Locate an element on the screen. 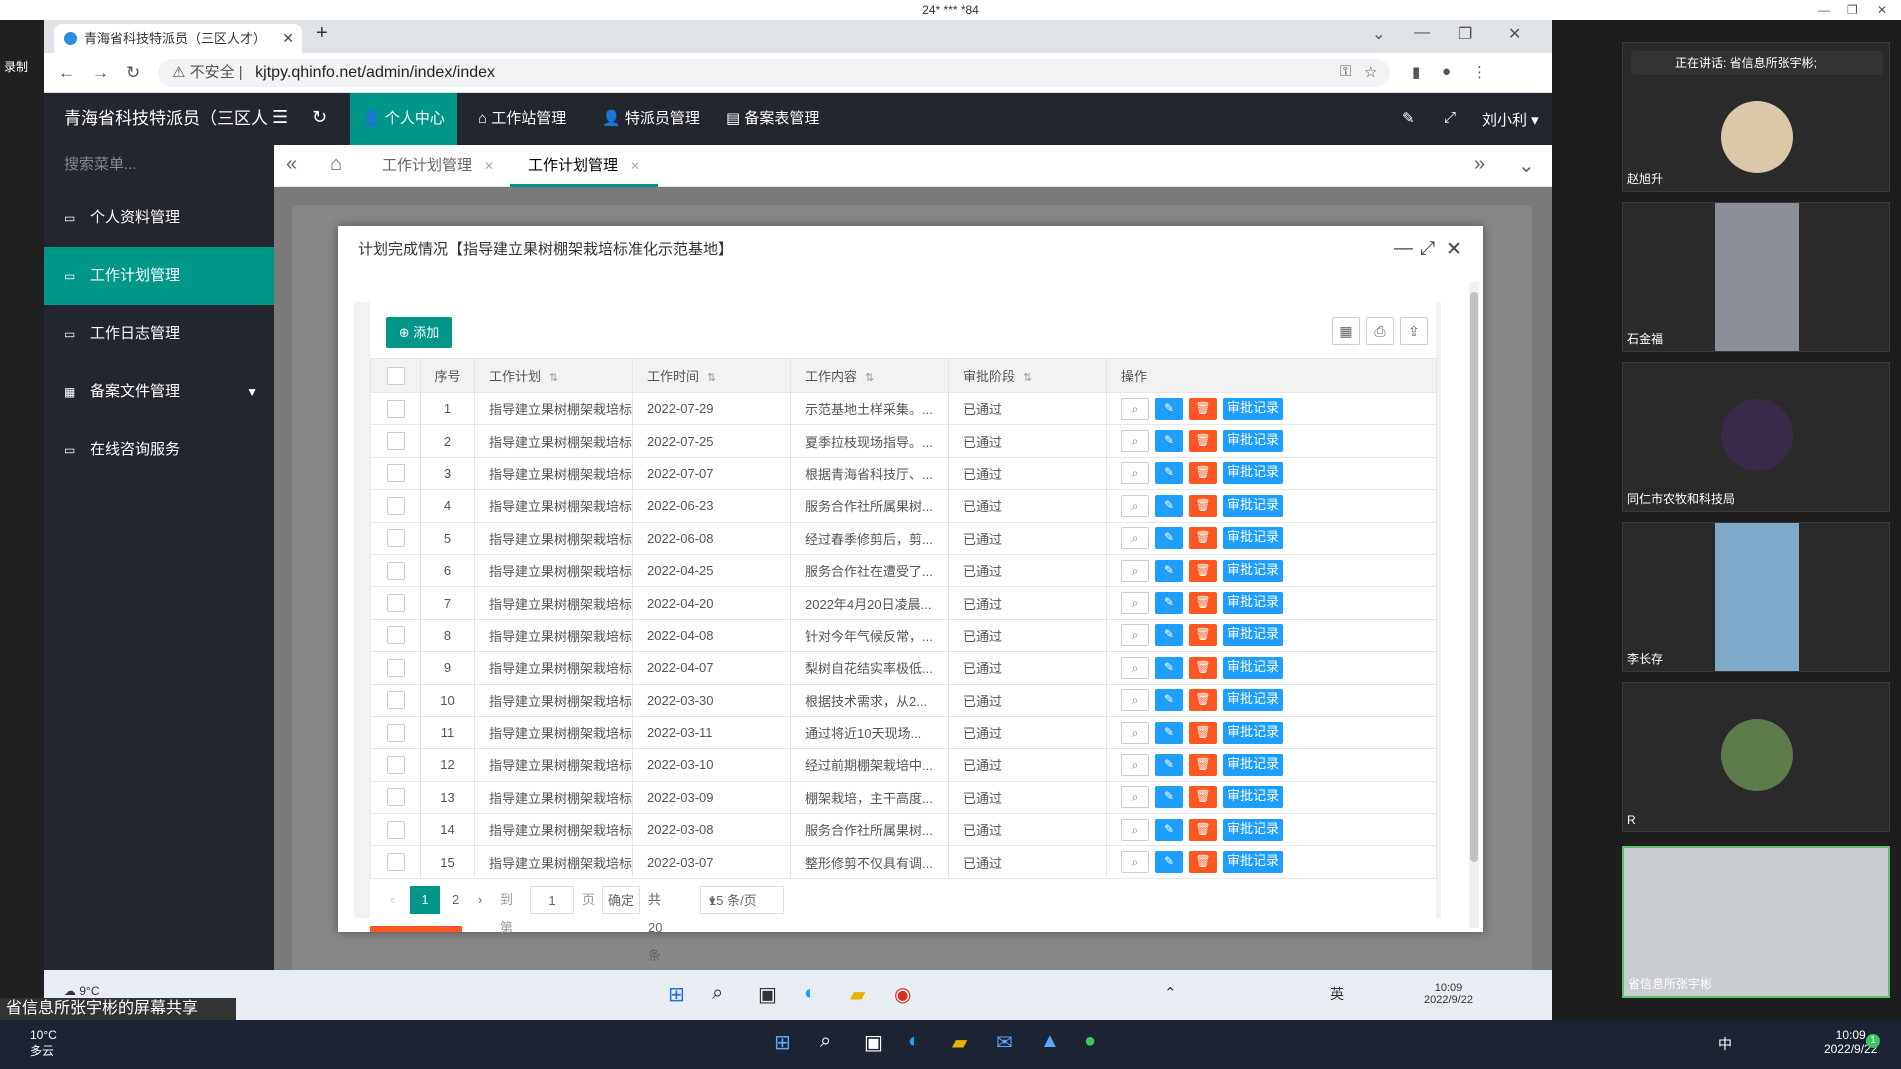 Image resolution: width=1901 pixels, height=1069 pixels. browser-restore-icon: ❐ is located at coordinates (1465, 34).